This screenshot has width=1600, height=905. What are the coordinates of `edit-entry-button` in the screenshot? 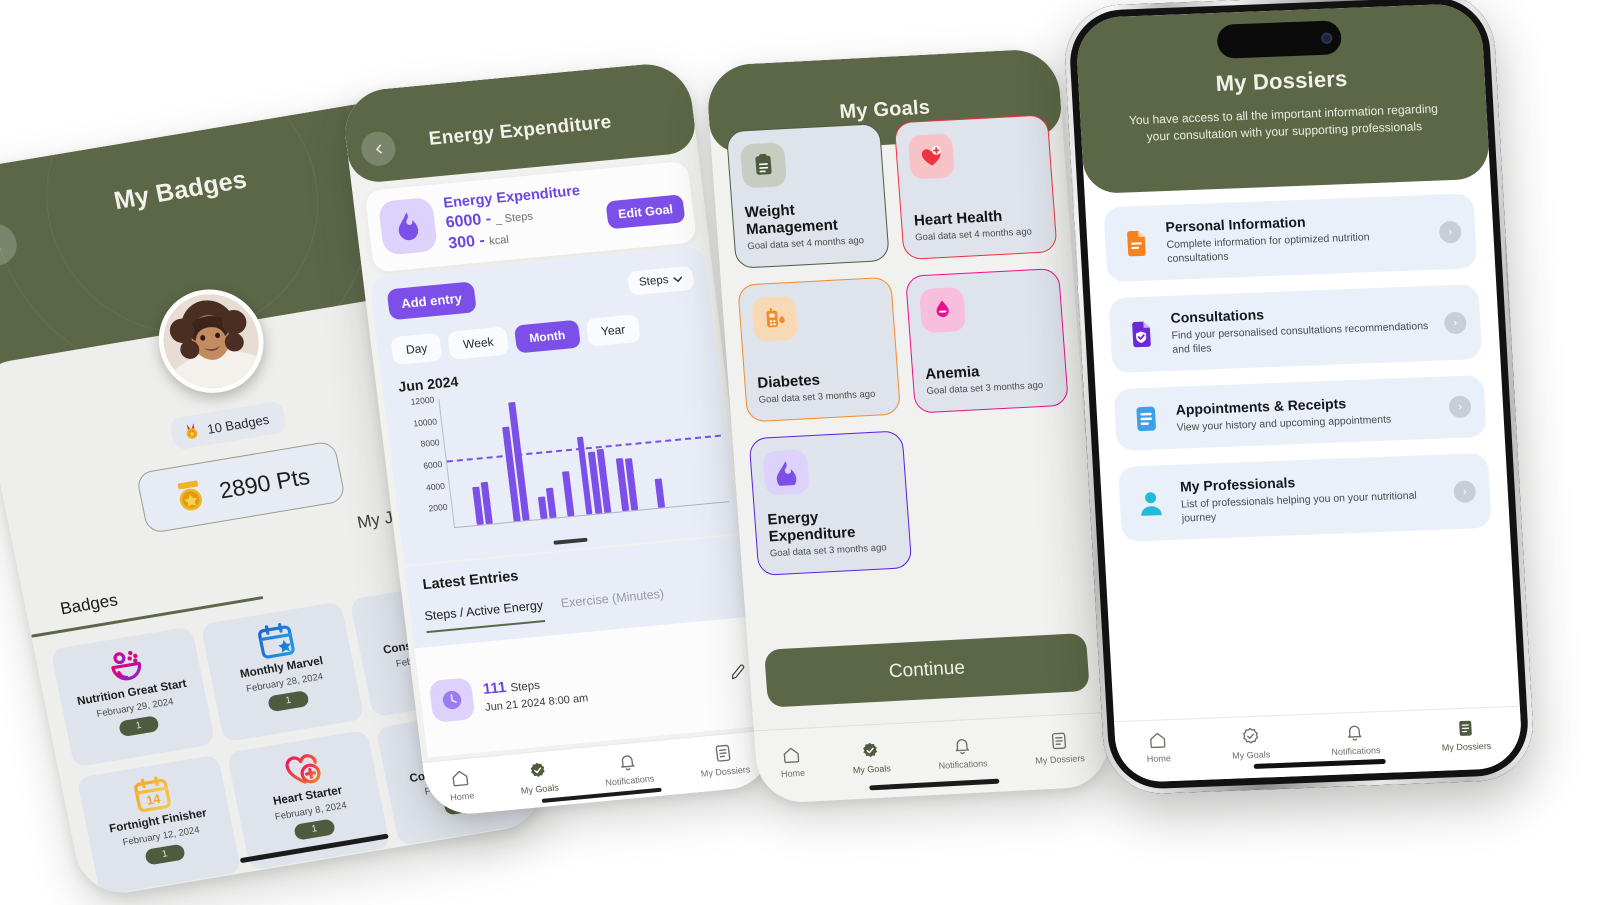 It's located at (738, 673).